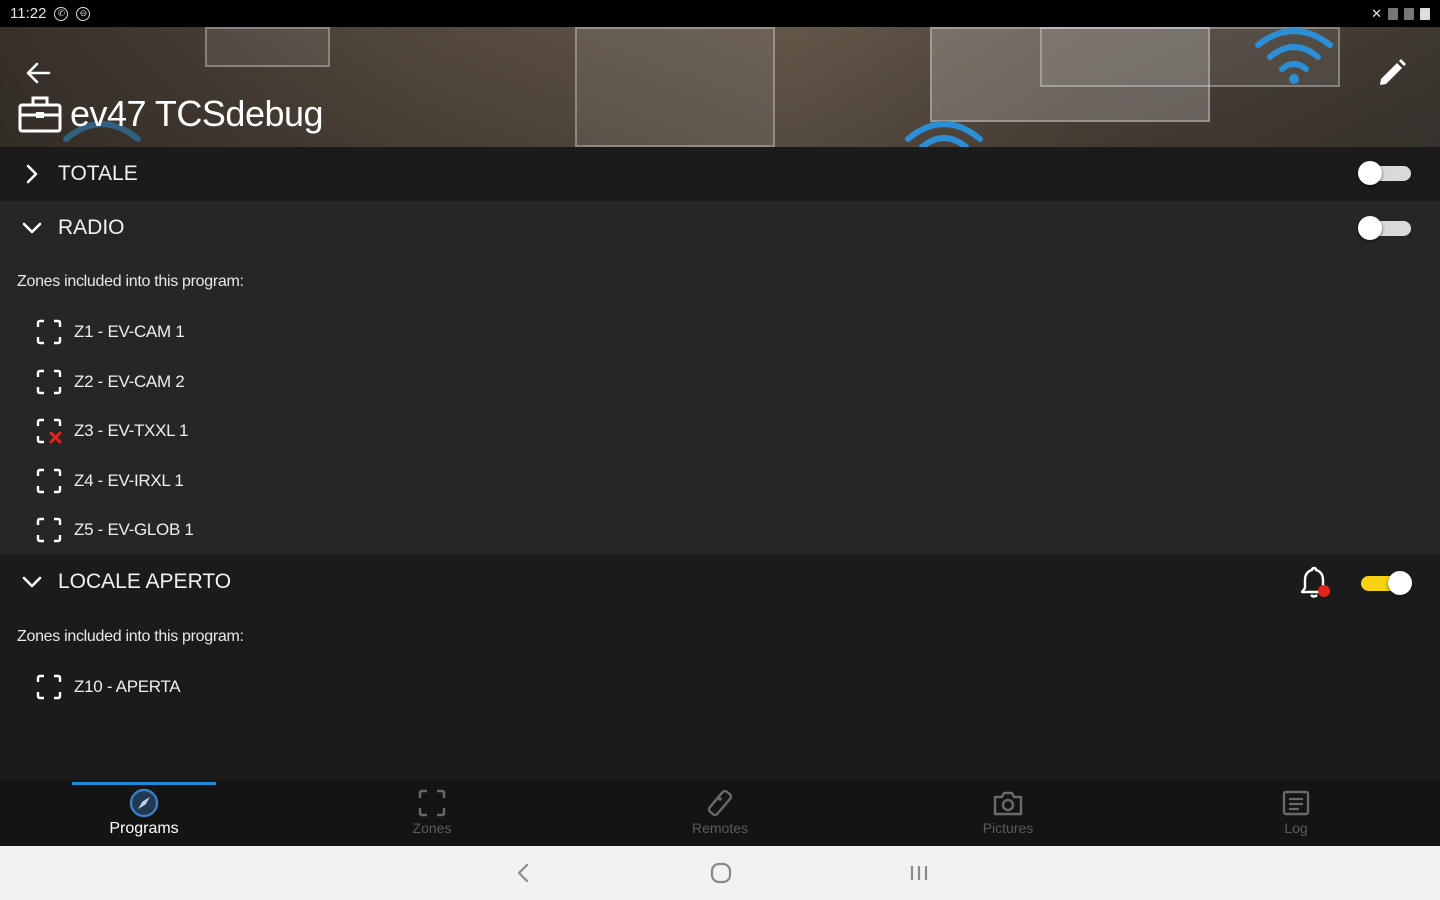  I want to click on alarm-bell-button, so click(1315, 583).